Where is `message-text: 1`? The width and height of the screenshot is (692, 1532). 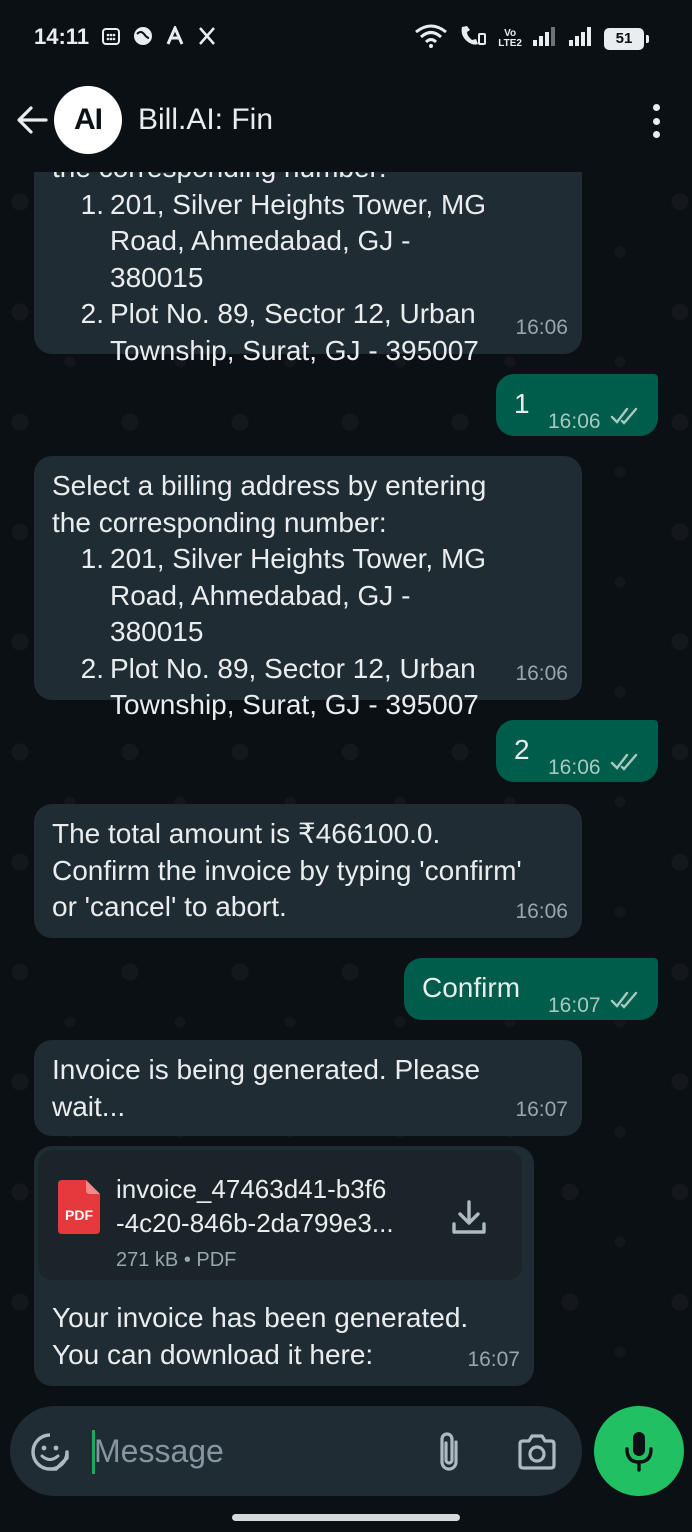 message-text: 1 is located at coordinates (522, 403).